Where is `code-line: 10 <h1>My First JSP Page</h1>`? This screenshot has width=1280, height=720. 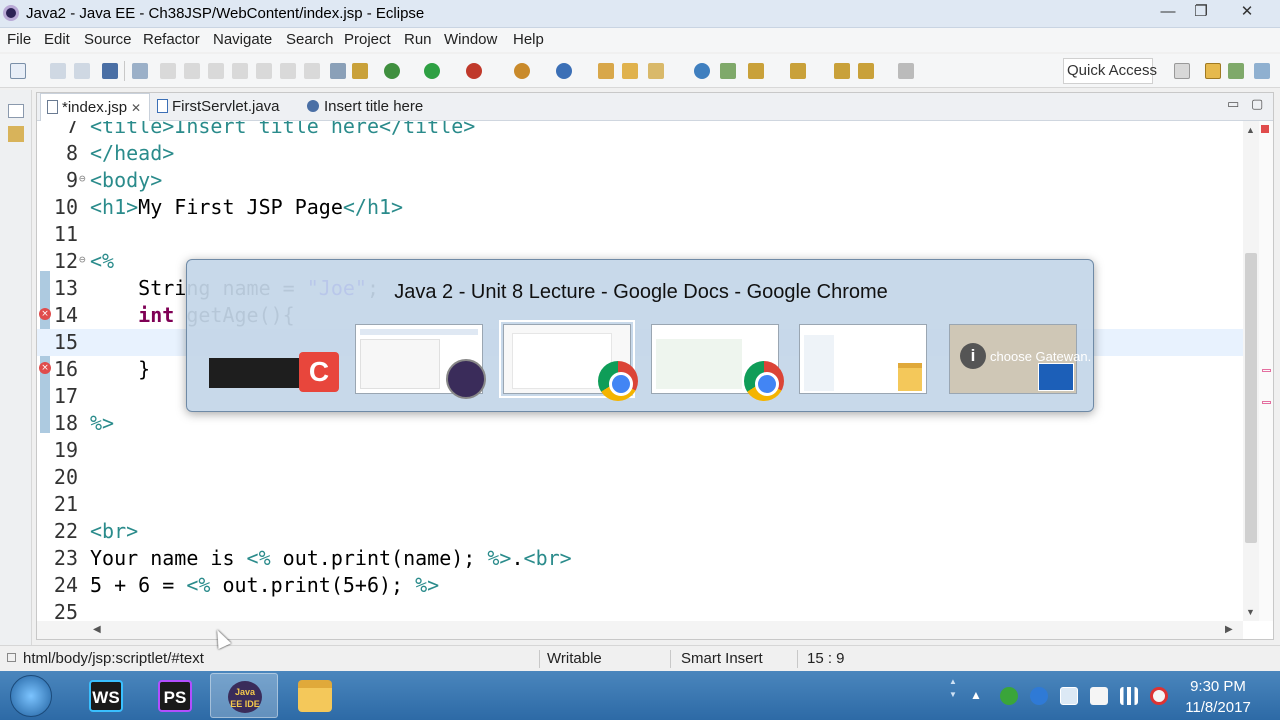
code-line: 10 <h1>My First JSP Page</h1> is located at coordinates (640, 207).